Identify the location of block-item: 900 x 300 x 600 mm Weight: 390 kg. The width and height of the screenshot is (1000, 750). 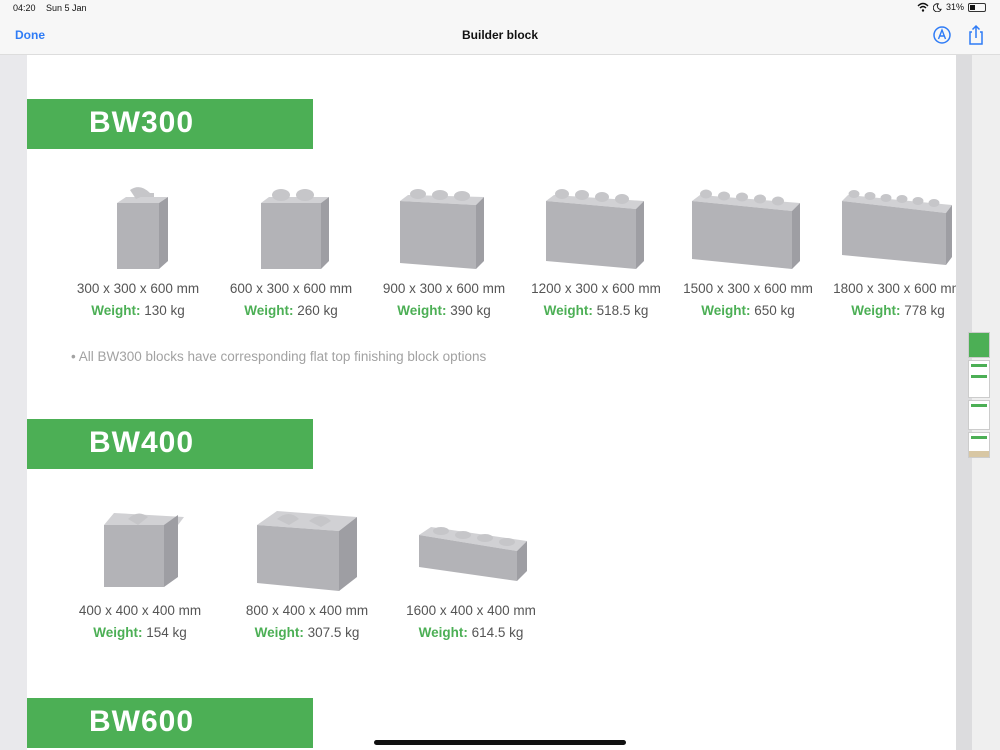
(444, 251).